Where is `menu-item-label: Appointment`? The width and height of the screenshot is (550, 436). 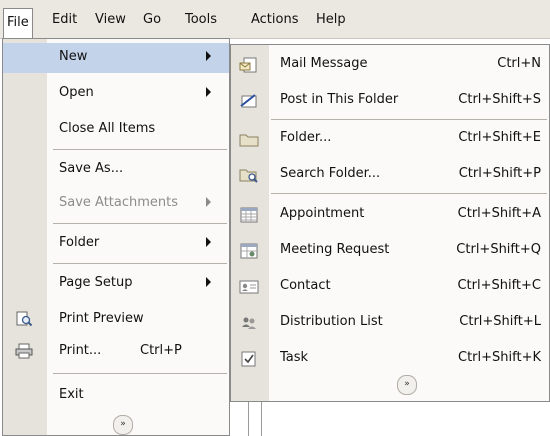 menu-item-label: Appointment is located at coordinates (322, 213).